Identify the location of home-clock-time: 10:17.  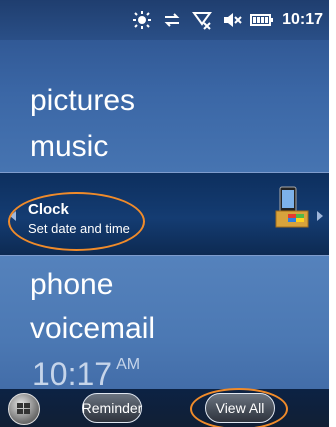
(72, 374).